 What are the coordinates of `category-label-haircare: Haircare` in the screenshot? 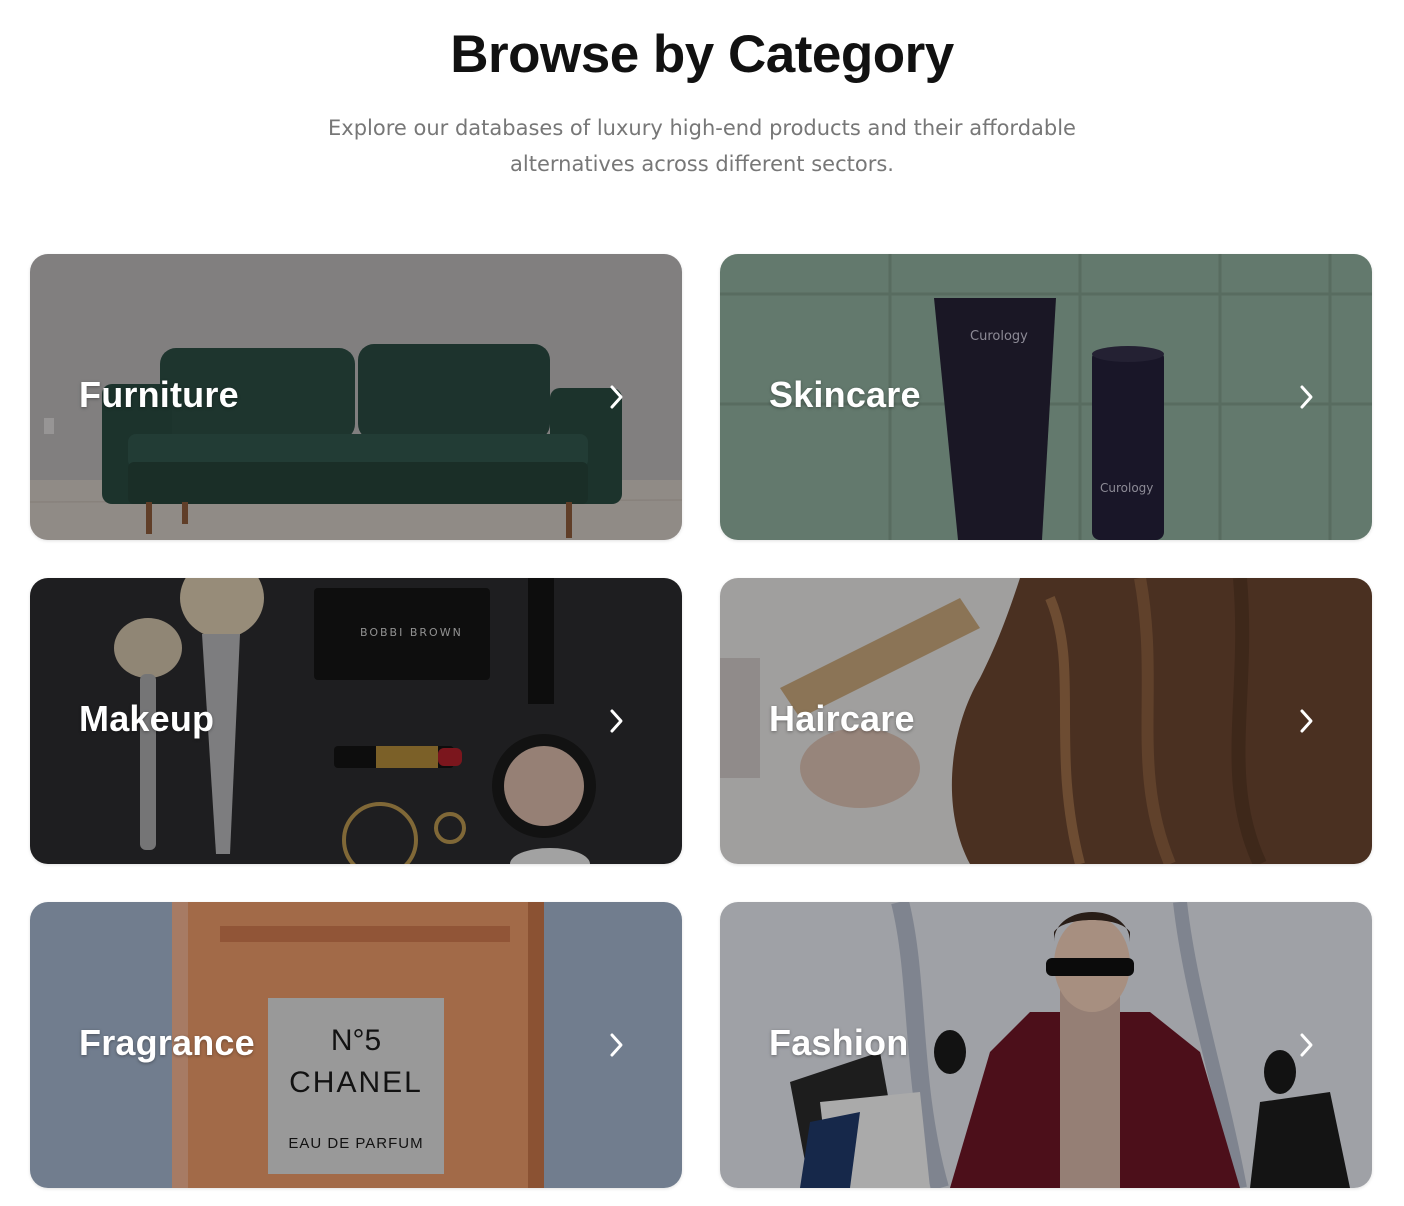 It's located at (842, 718).